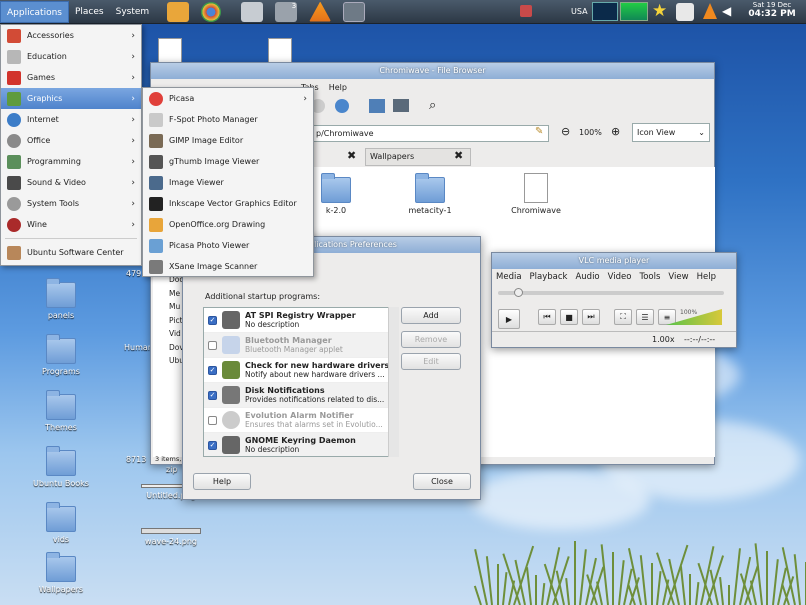  I want to click on vlc-menu-help: Help, so click(706, 277).